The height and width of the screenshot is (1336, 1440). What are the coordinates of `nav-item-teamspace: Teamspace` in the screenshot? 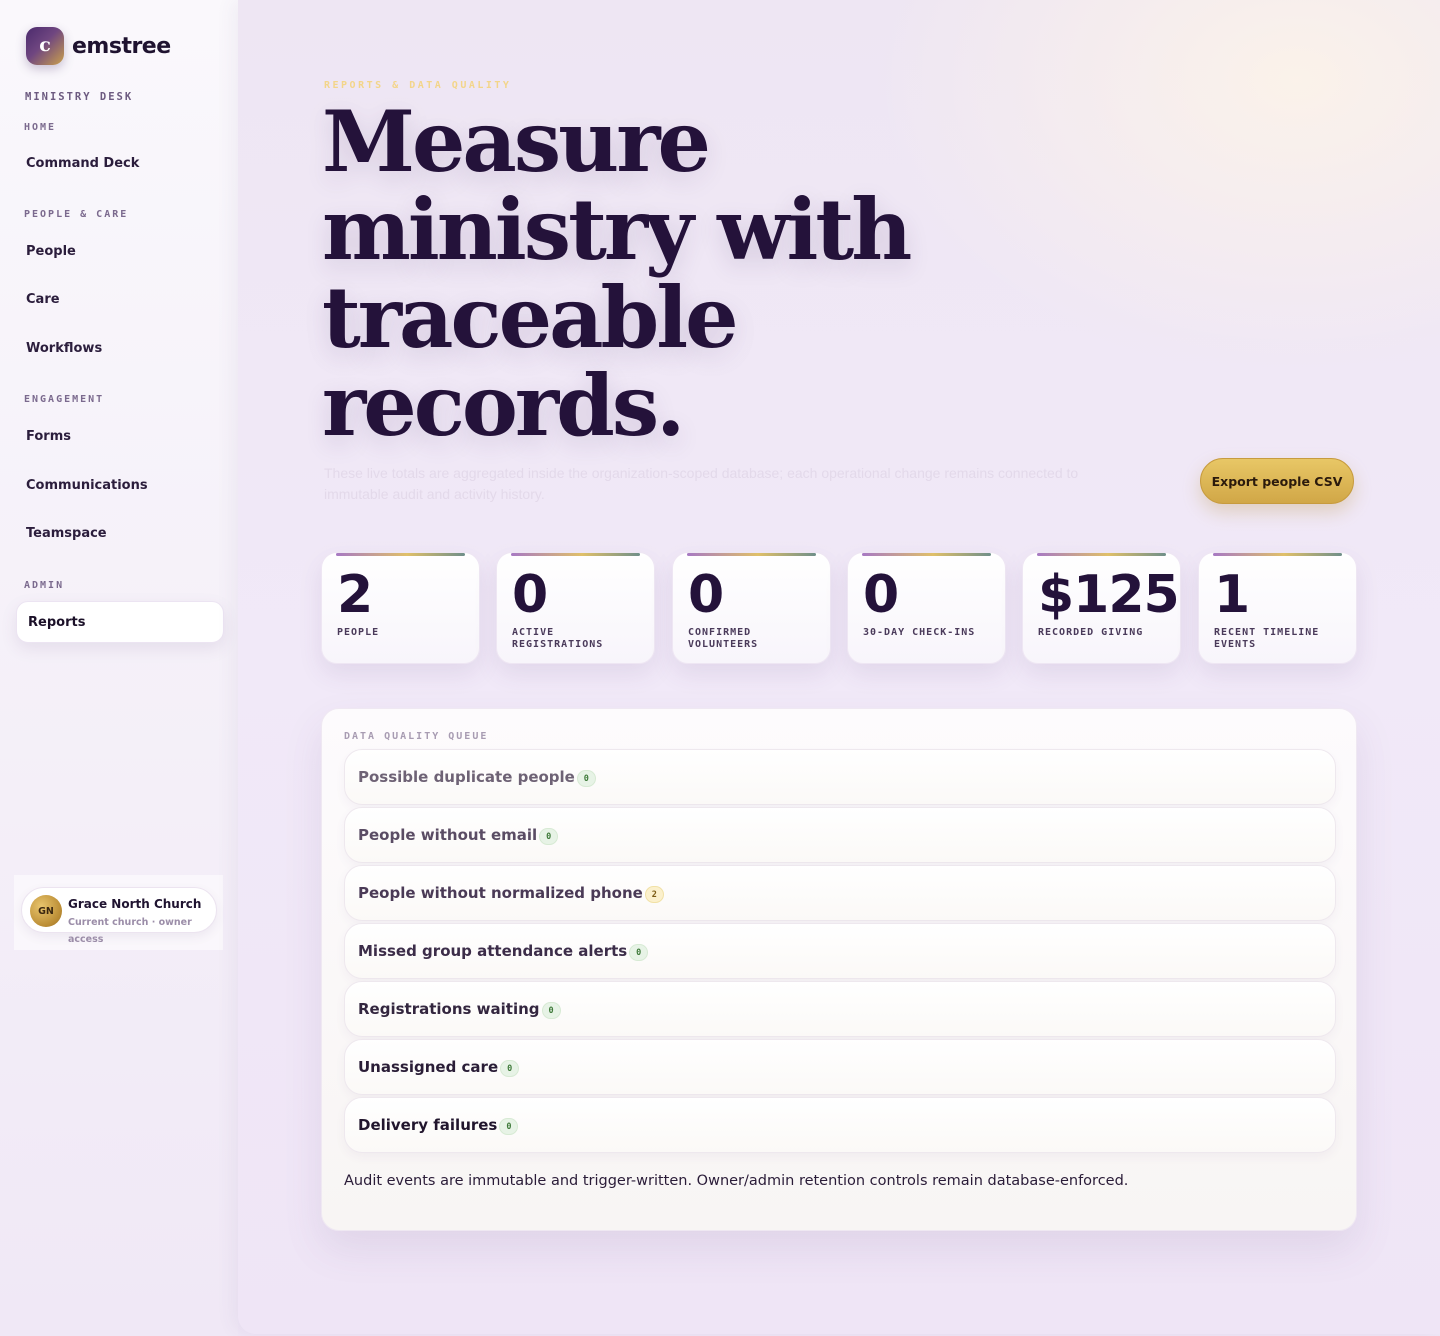 It's located at (120, 533).